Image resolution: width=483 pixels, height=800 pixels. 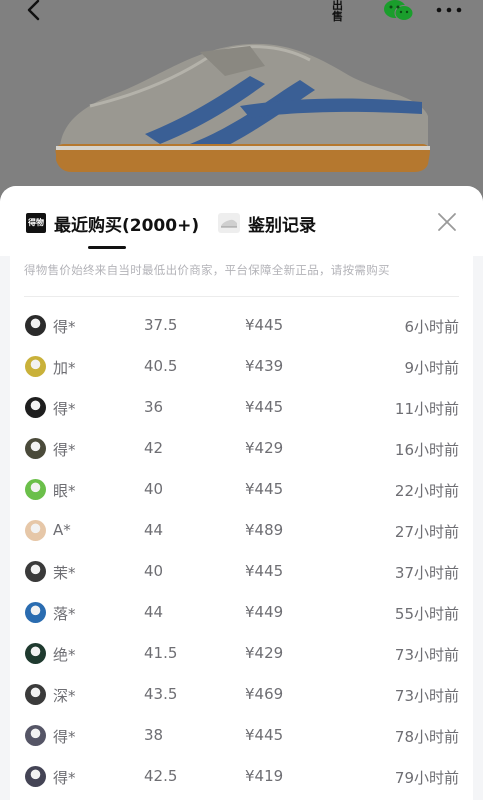 What do you see at coordinates (431, 368) in the screenshot?
I see `purchase-time: 9小时前` at bounding box center [431, 368].